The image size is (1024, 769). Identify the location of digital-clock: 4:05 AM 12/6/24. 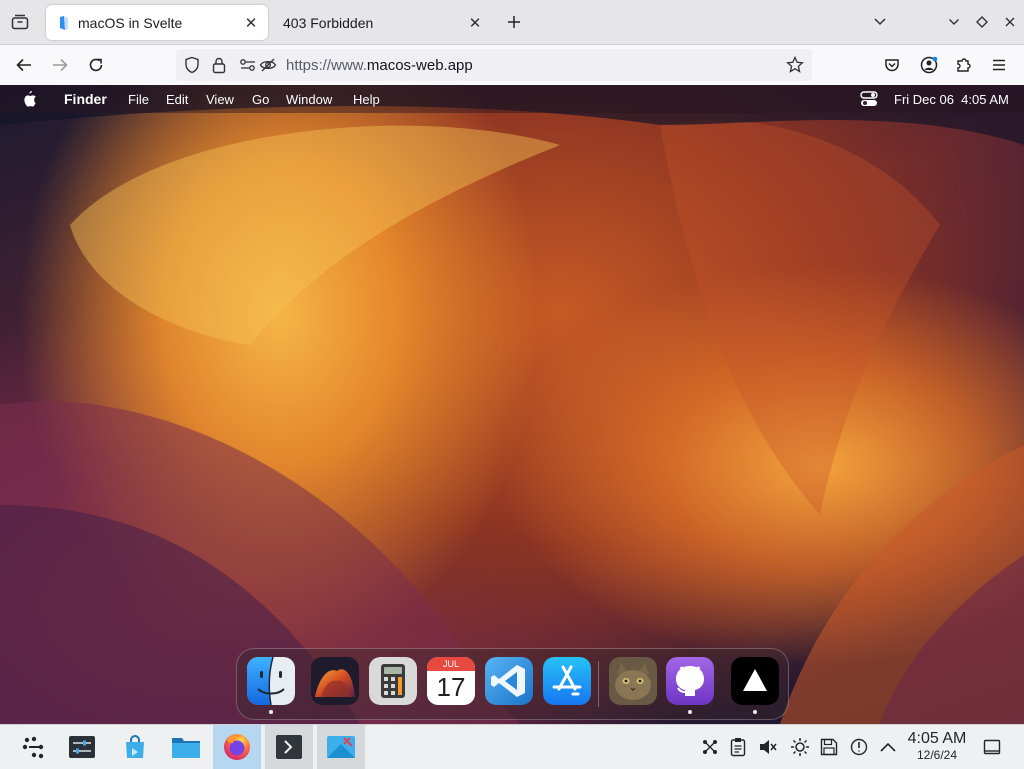
(937, 746).